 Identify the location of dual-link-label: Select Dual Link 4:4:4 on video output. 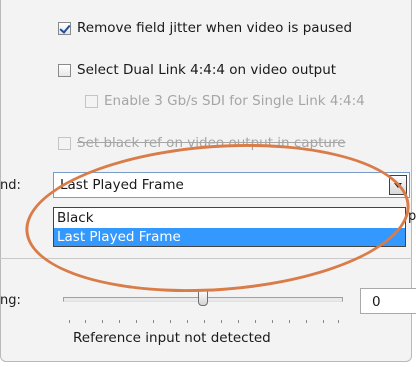
(207, 70).